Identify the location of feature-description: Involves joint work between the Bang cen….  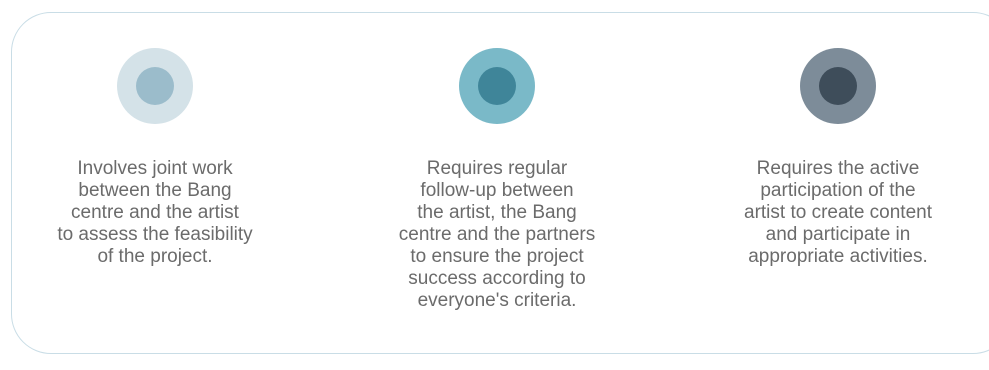
(155, 212).